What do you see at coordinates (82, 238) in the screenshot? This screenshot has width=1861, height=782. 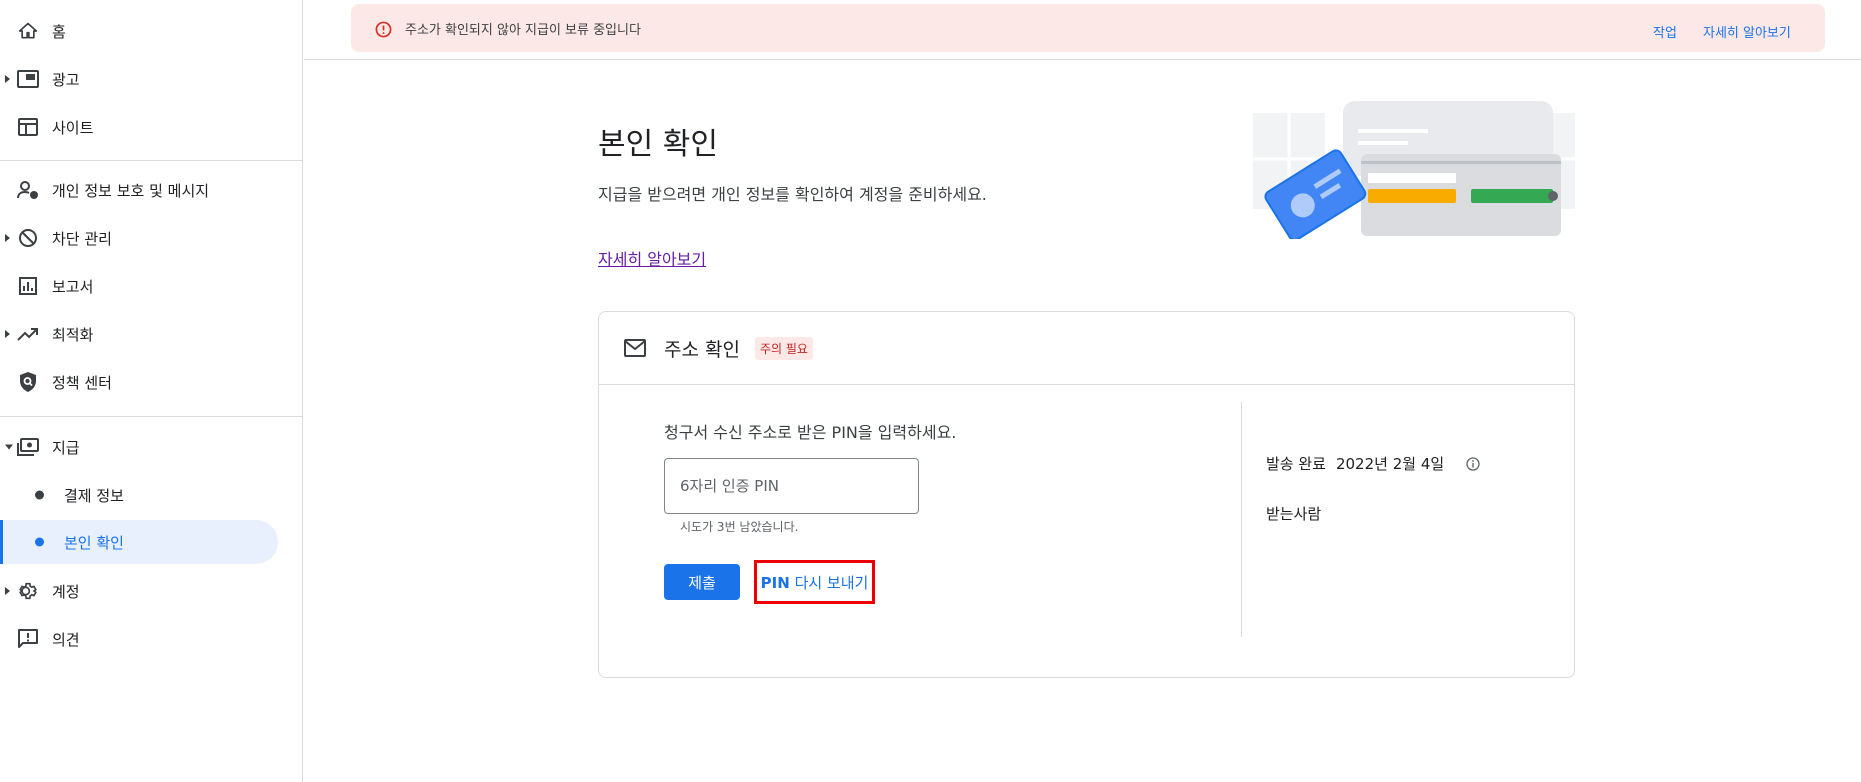 I see `sidebar-item-label: 차단 관리` at bounding box center [82, 238].